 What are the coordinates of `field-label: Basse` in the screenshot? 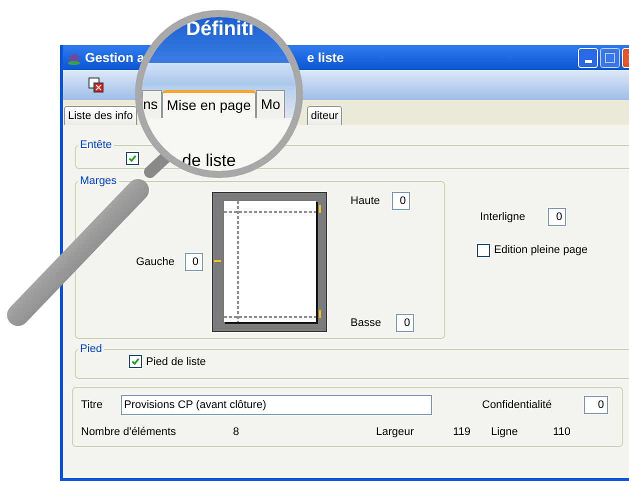 It's located at (366, 323).